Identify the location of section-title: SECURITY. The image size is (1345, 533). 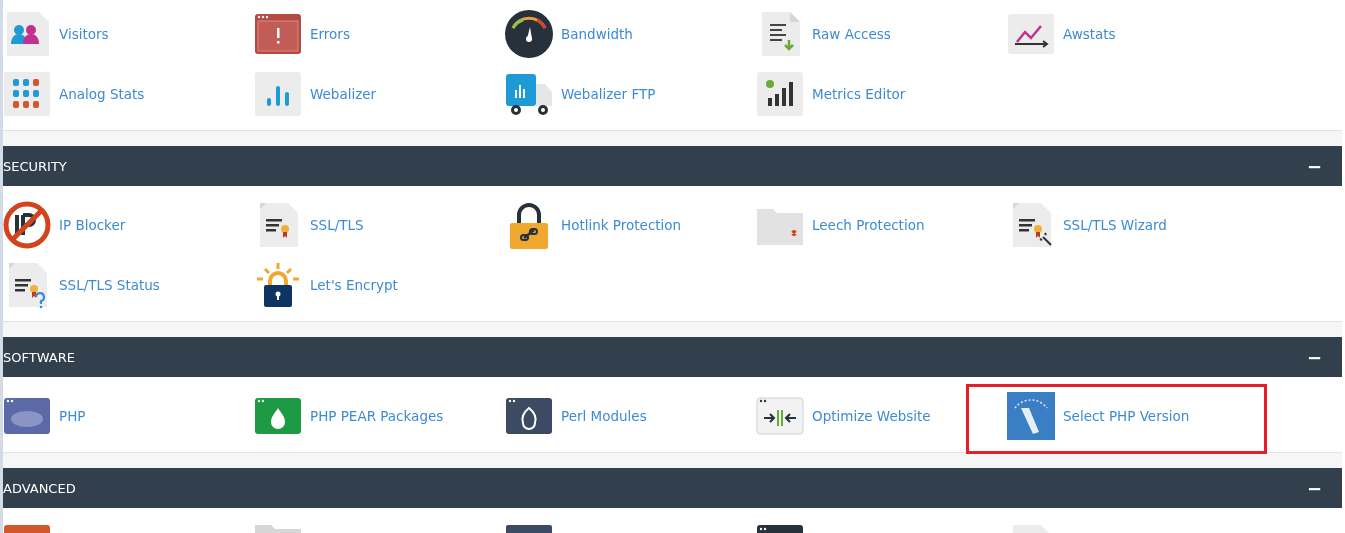
(35, 166).